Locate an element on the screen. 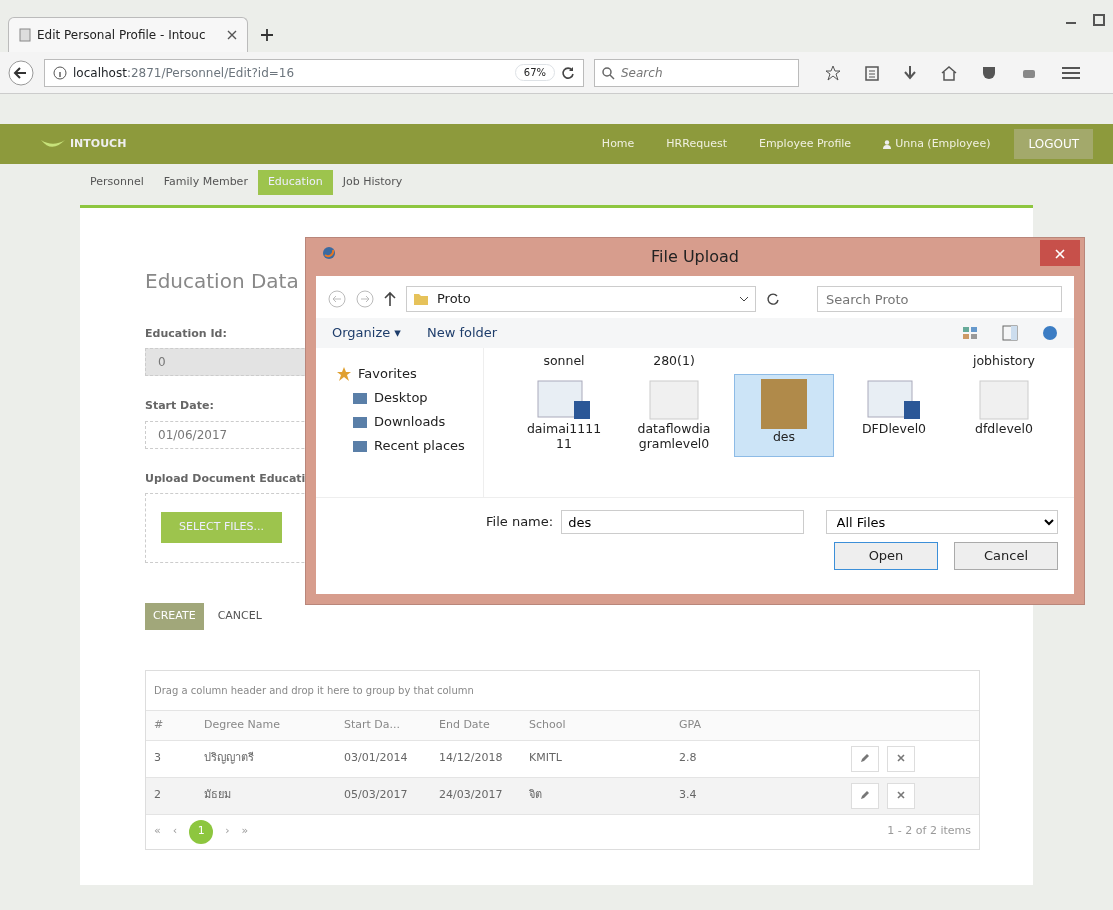 The image size is (1113, 910). column-header: Degree Name is located at coordinates (266, 725).